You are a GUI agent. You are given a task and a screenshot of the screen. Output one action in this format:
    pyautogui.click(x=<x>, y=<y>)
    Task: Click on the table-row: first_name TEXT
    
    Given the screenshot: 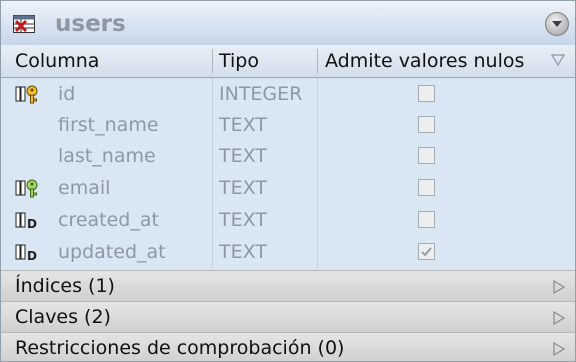 What is the action you would take?
    pyautogui.click(x=288, y=125)
    